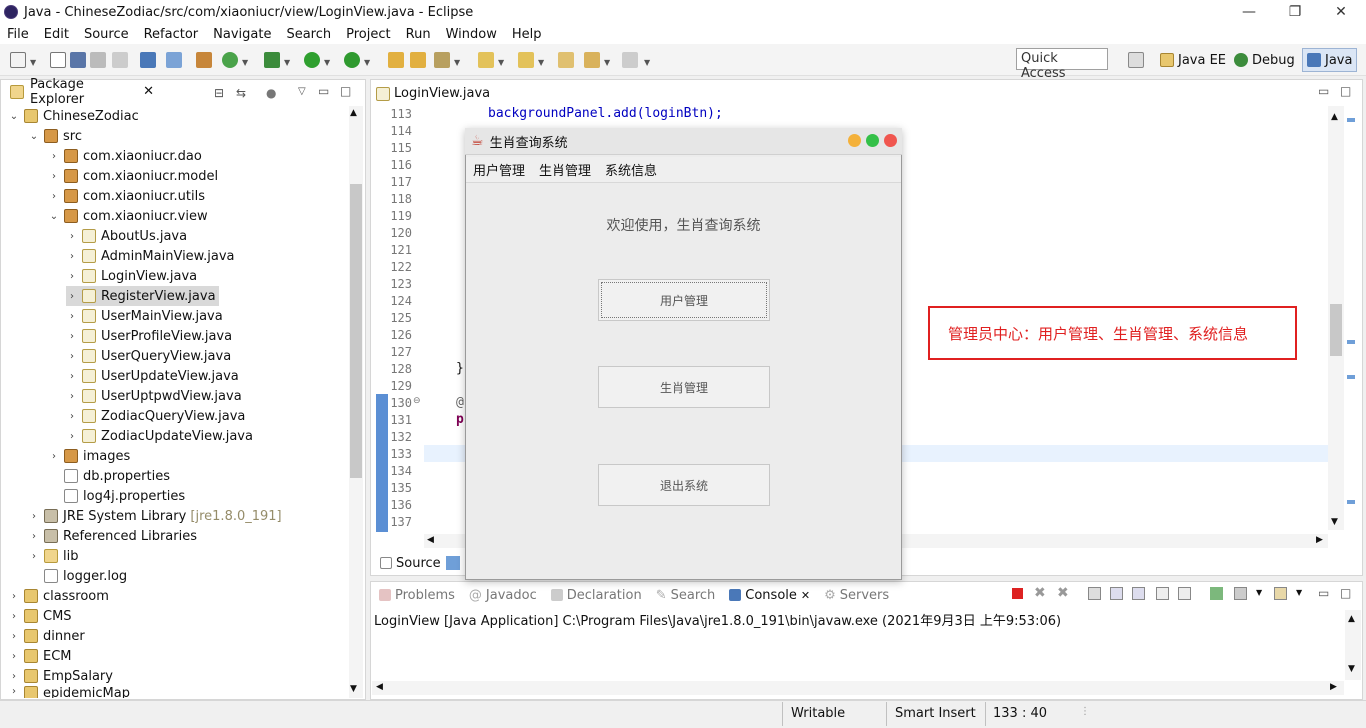  Describe the element at coordinates (442, 60) in the screenshot. I see `edit-icon` at that location.